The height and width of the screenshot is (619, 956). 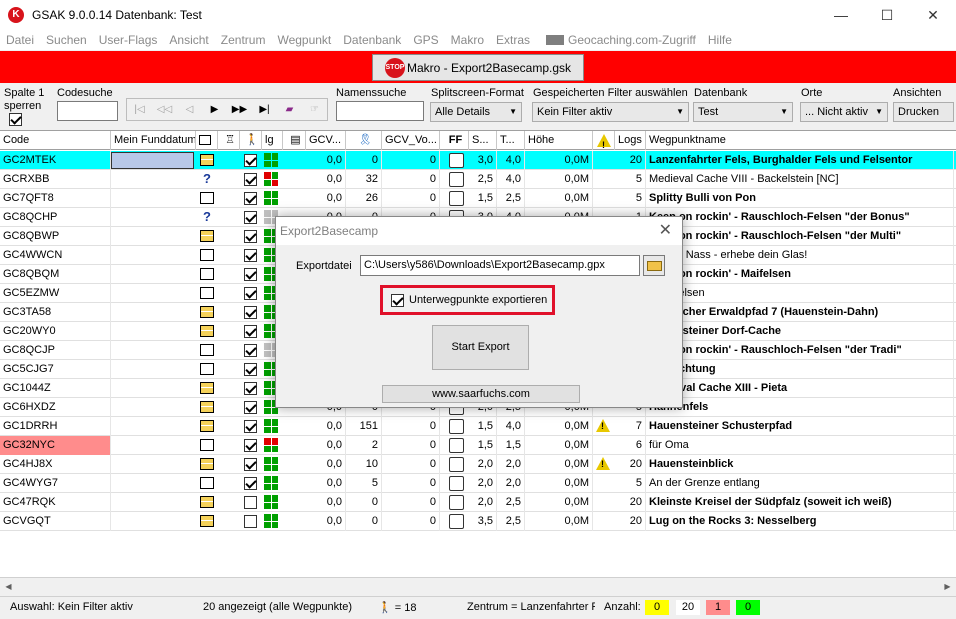 What do you see at coordinates (425, 40) in the screenshot?
I see `menu-gps: GPS` at bounding box center [425, 40].